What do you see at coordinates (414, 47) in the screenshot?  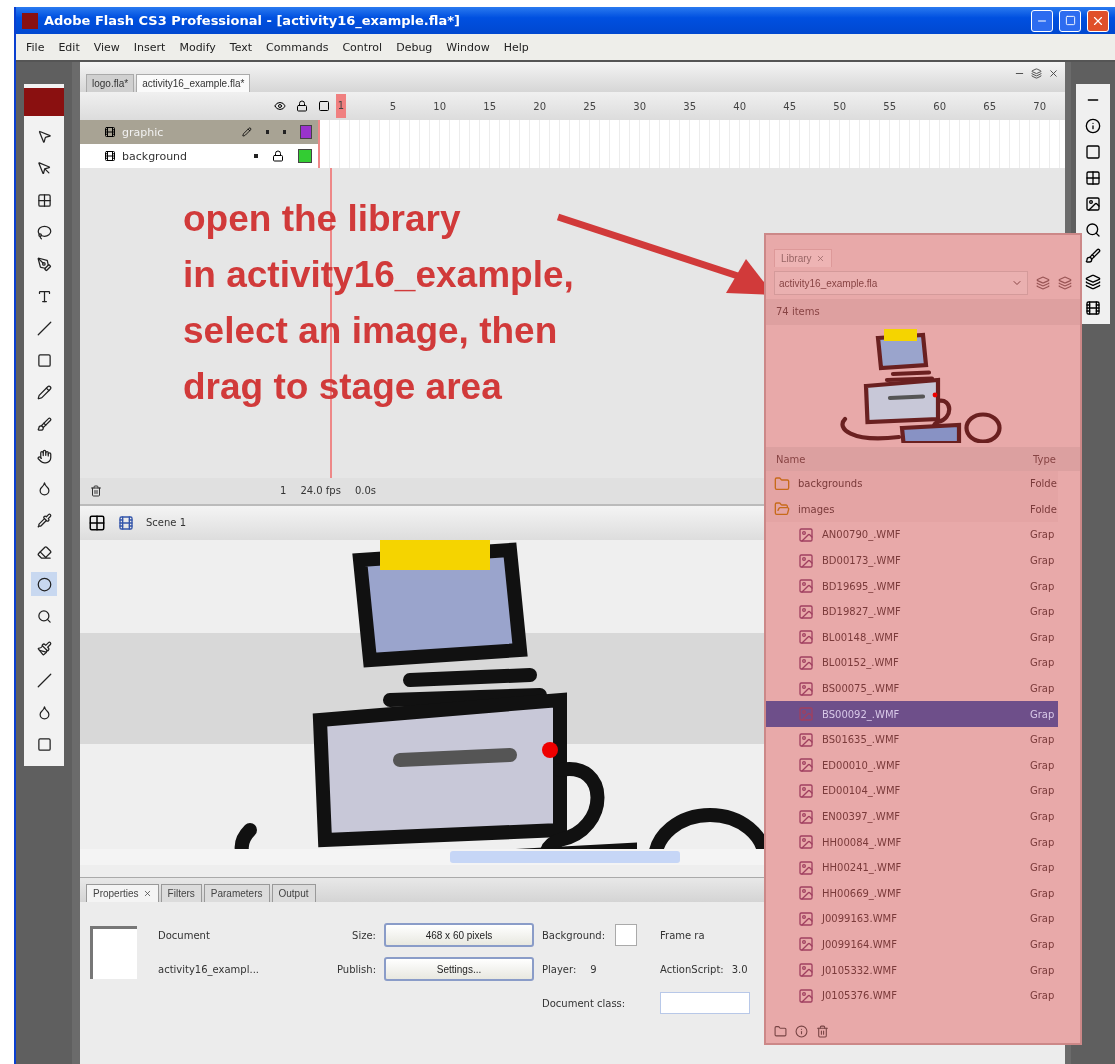 I see `menu-item: Debug` at bounding box center [414, 47].